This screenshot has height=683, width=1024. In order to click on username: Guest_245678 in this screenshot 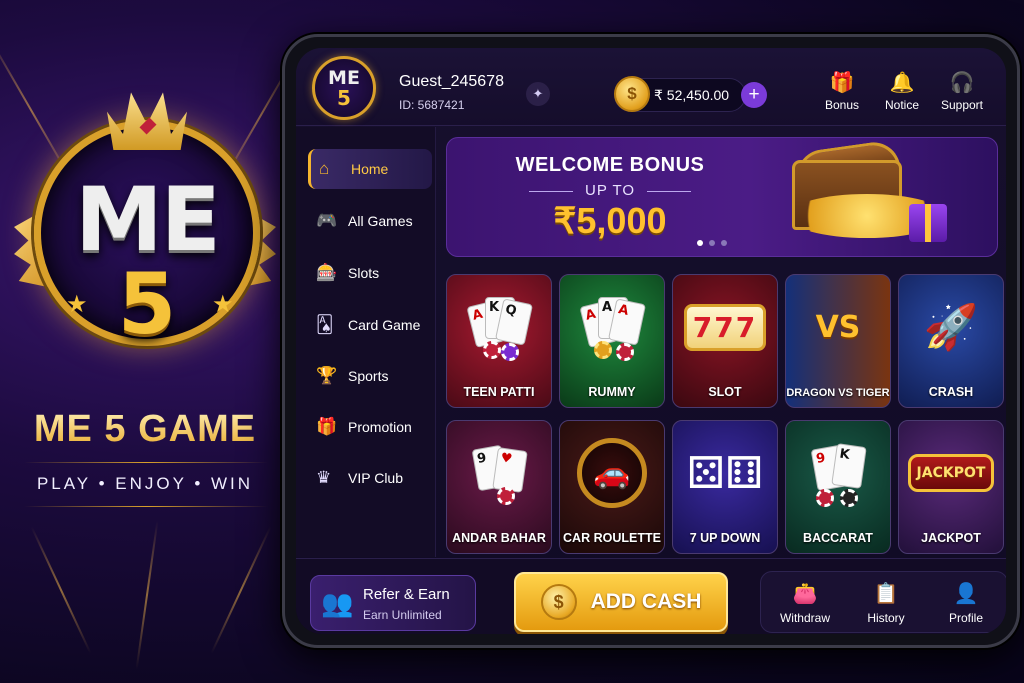, I will do `click(451, 81)`.